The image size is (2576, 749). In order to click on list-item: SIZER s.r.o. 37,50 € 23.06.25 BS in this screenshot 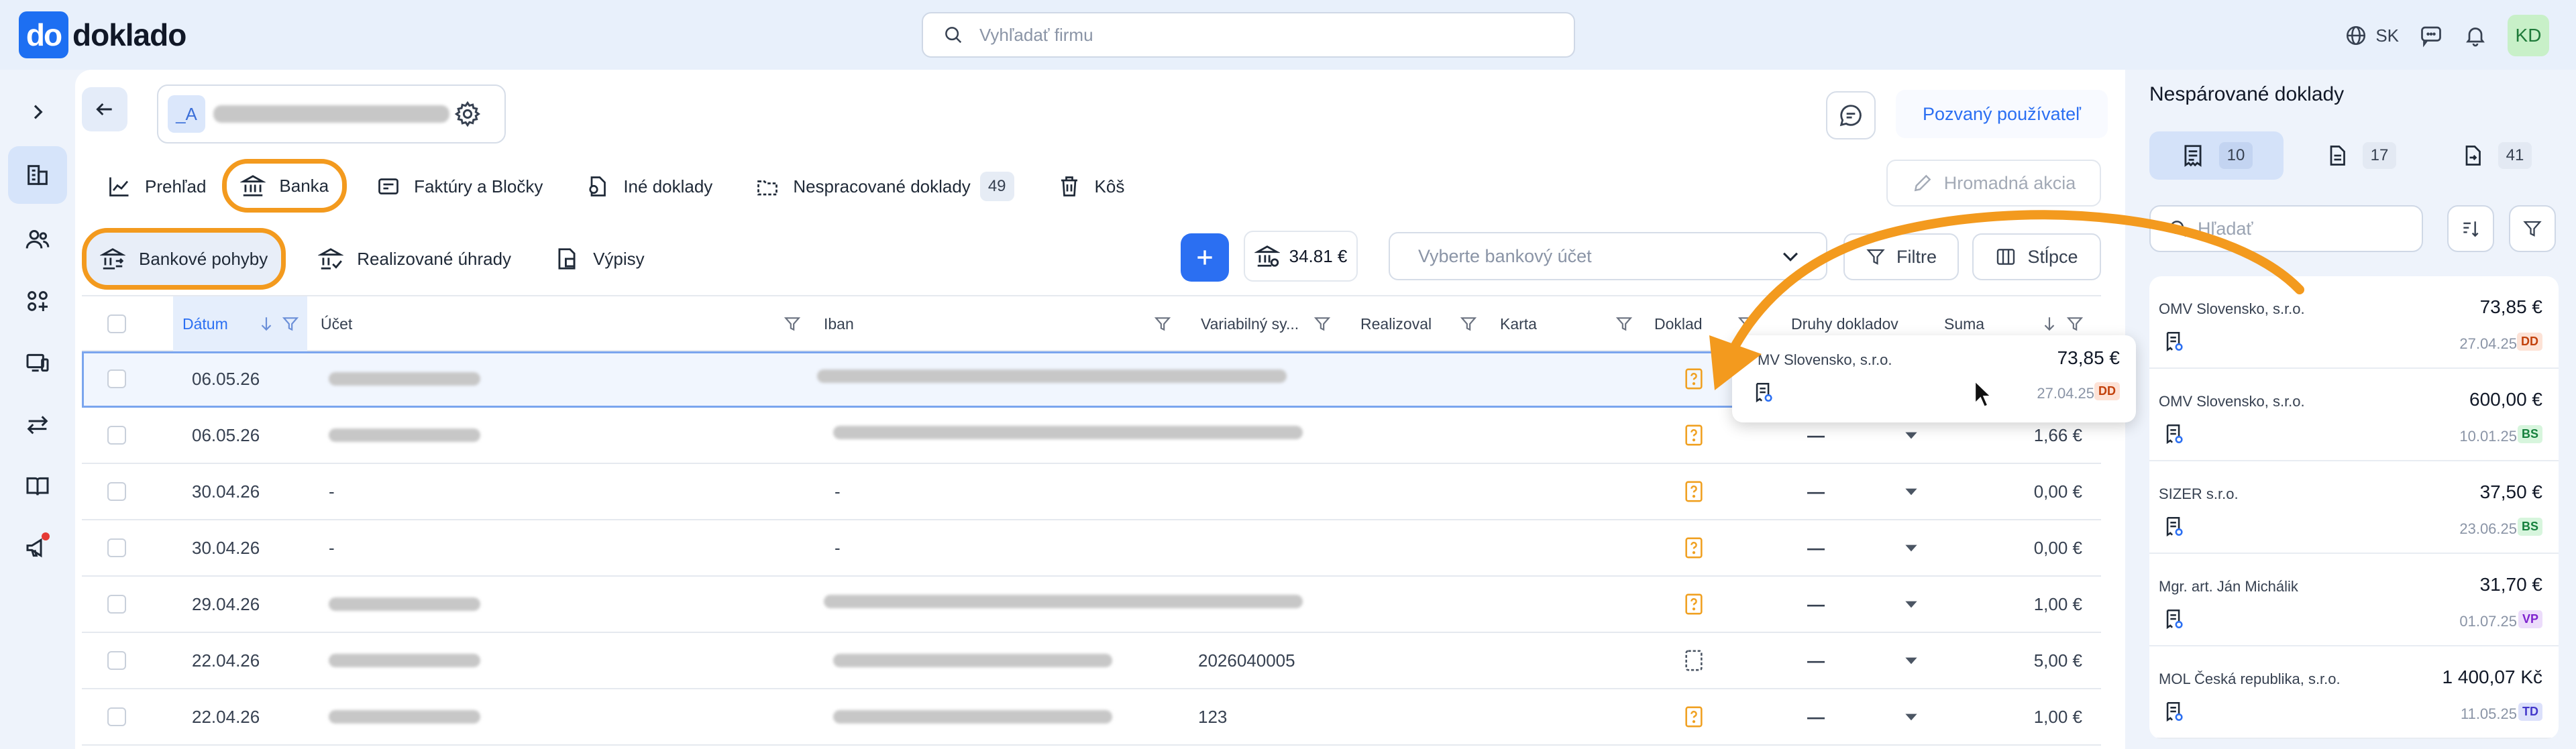, I will do `click(2354, 507)`.